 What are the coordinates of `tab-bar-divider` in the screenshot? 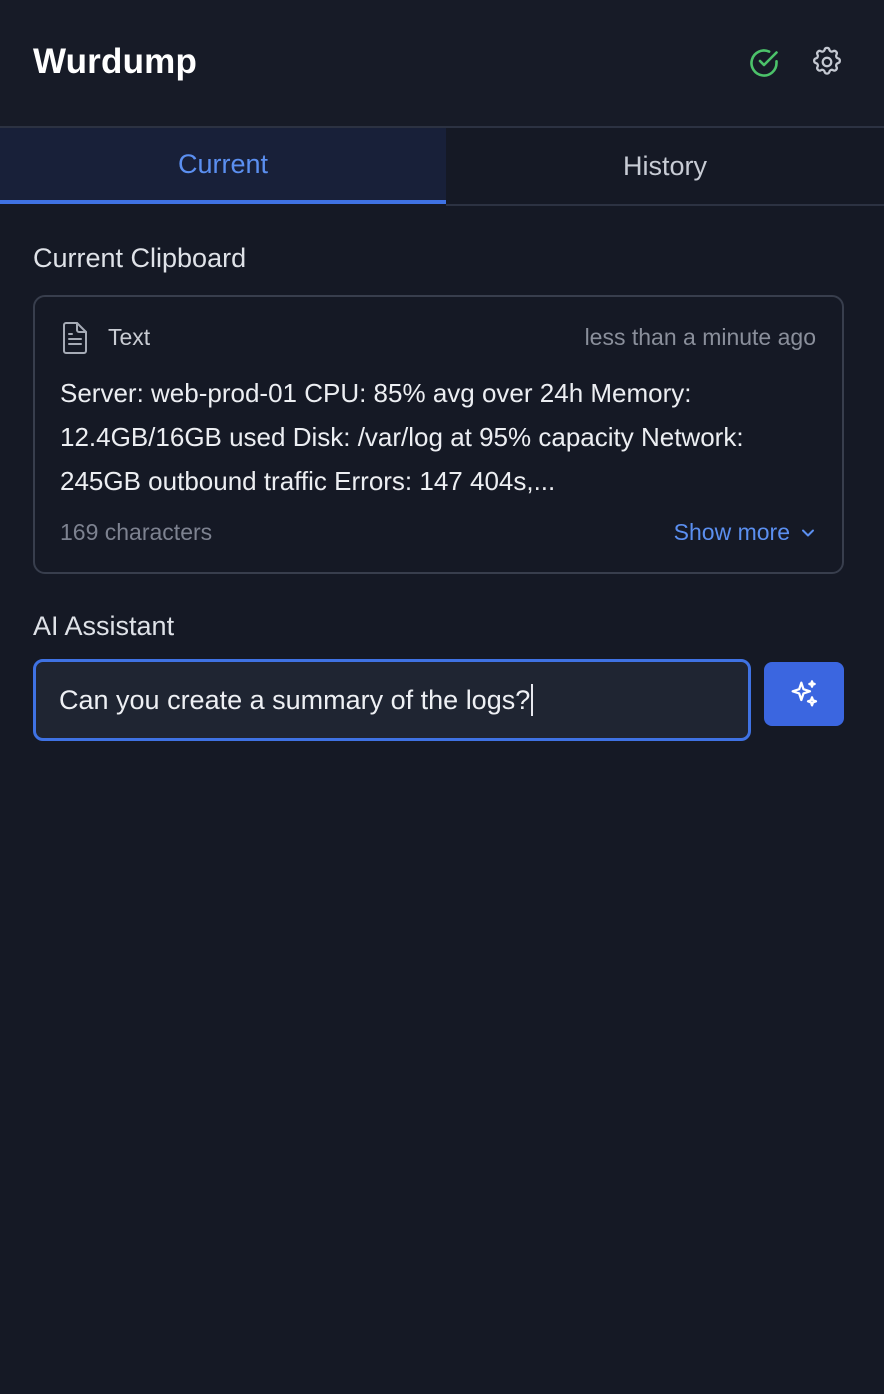 It's located at (665, 205).